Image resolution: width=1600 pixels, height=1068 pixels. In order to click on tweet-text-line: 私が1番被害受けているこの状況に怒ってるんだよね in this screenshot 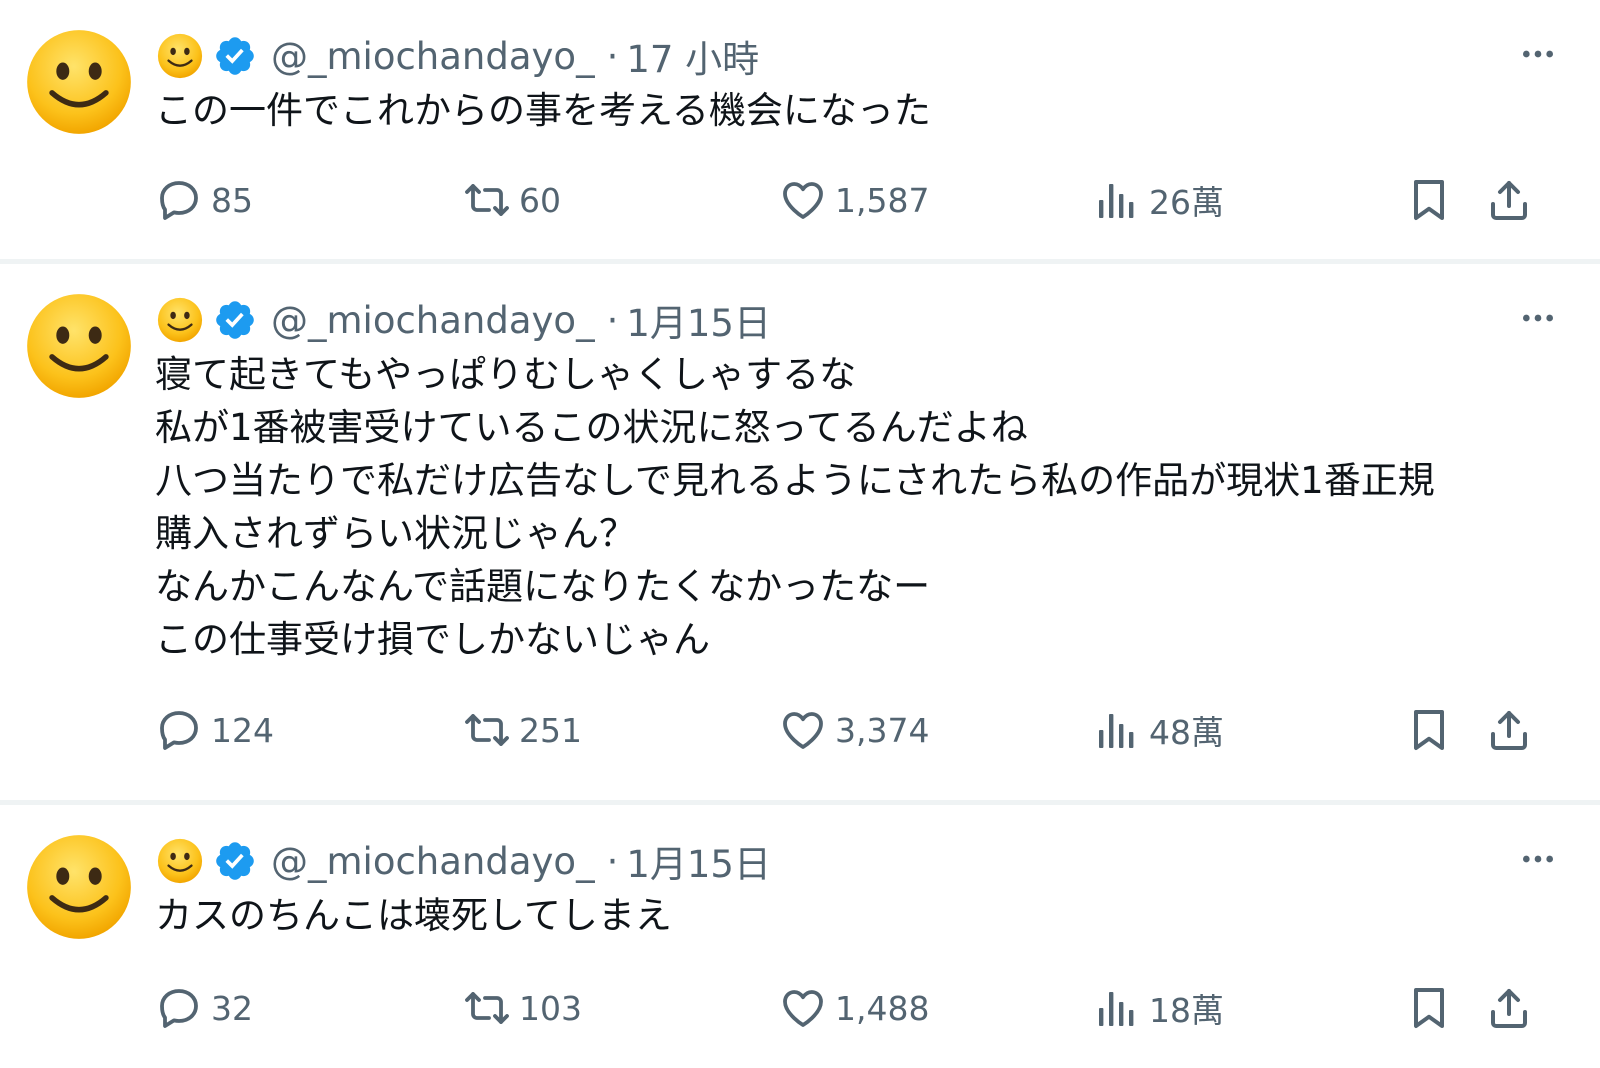, I will do `click(591, 427)`.